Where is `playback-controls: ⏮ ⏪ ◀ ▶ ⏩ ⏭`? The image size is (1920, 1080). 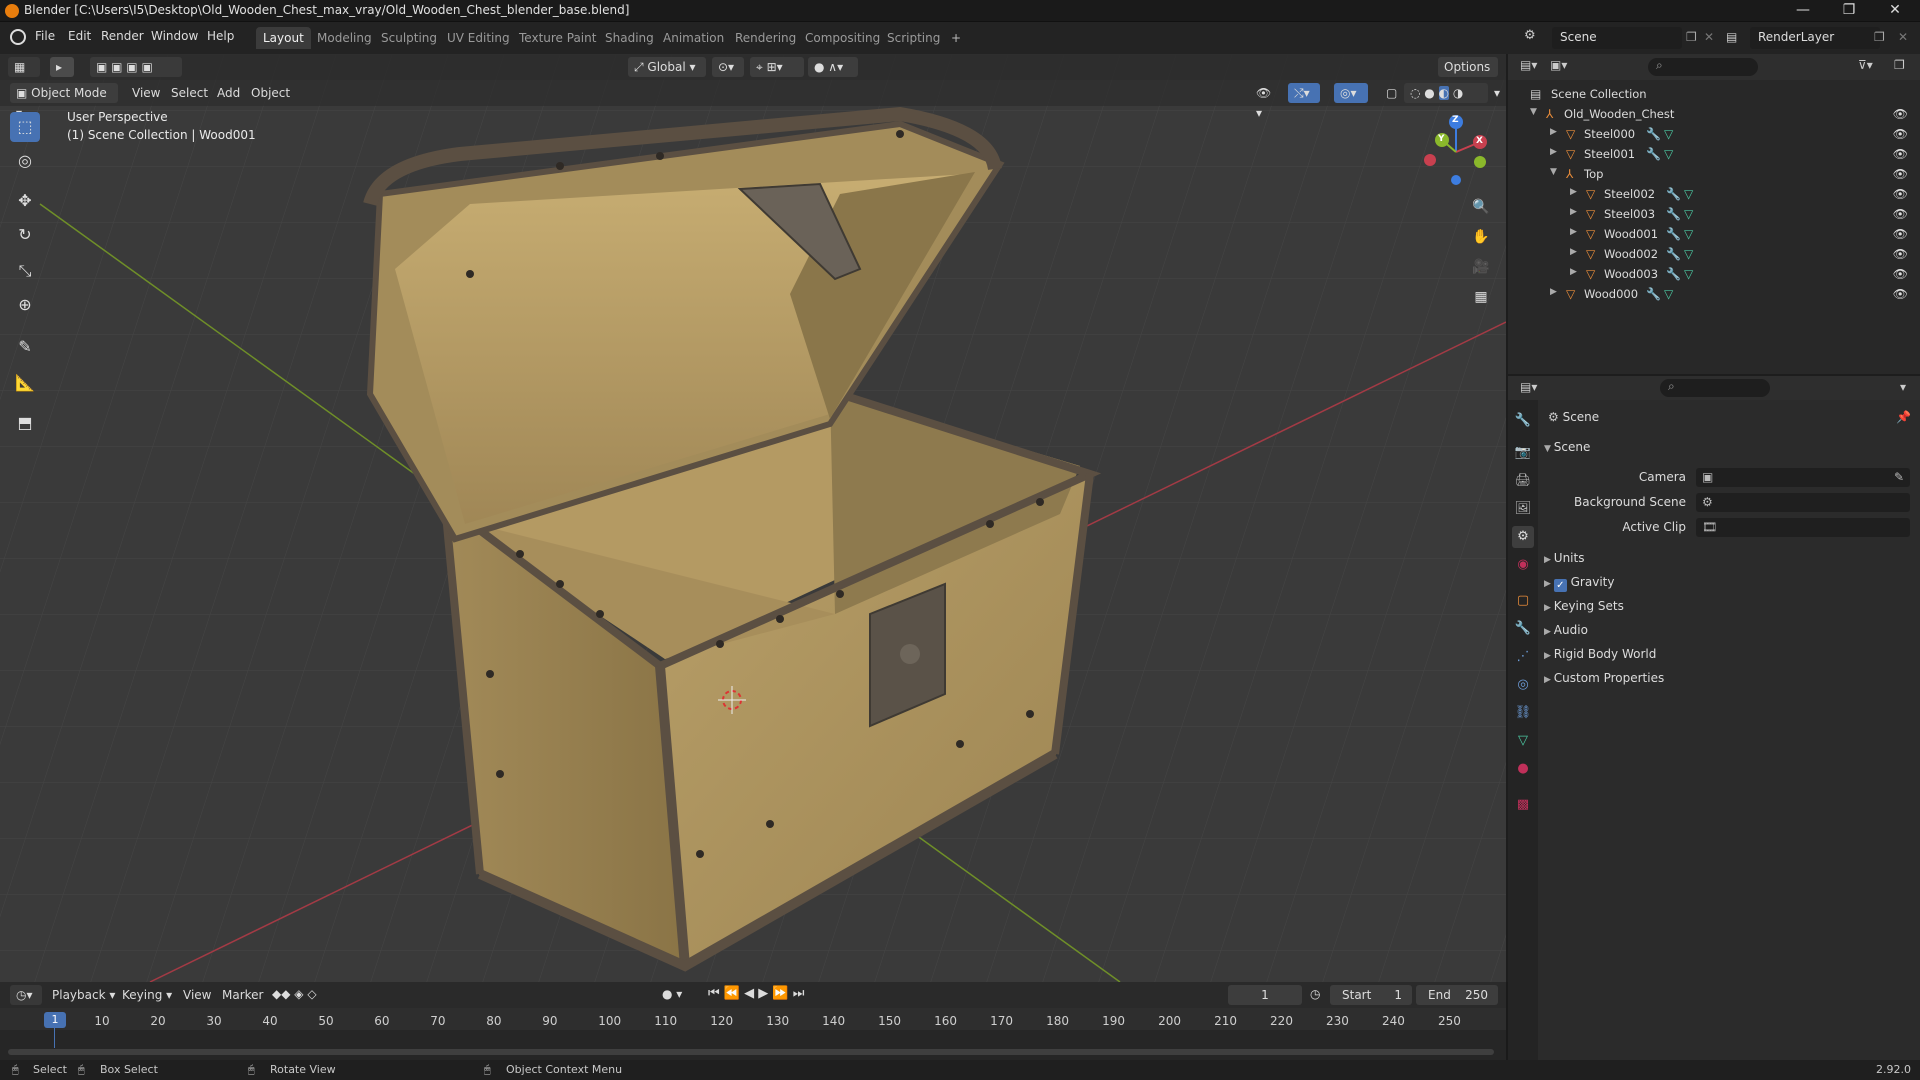 playback-controls: ⏮ ⏪ ◀ ▶ ⏩ ⏭ is located at coordinates (756, 993).